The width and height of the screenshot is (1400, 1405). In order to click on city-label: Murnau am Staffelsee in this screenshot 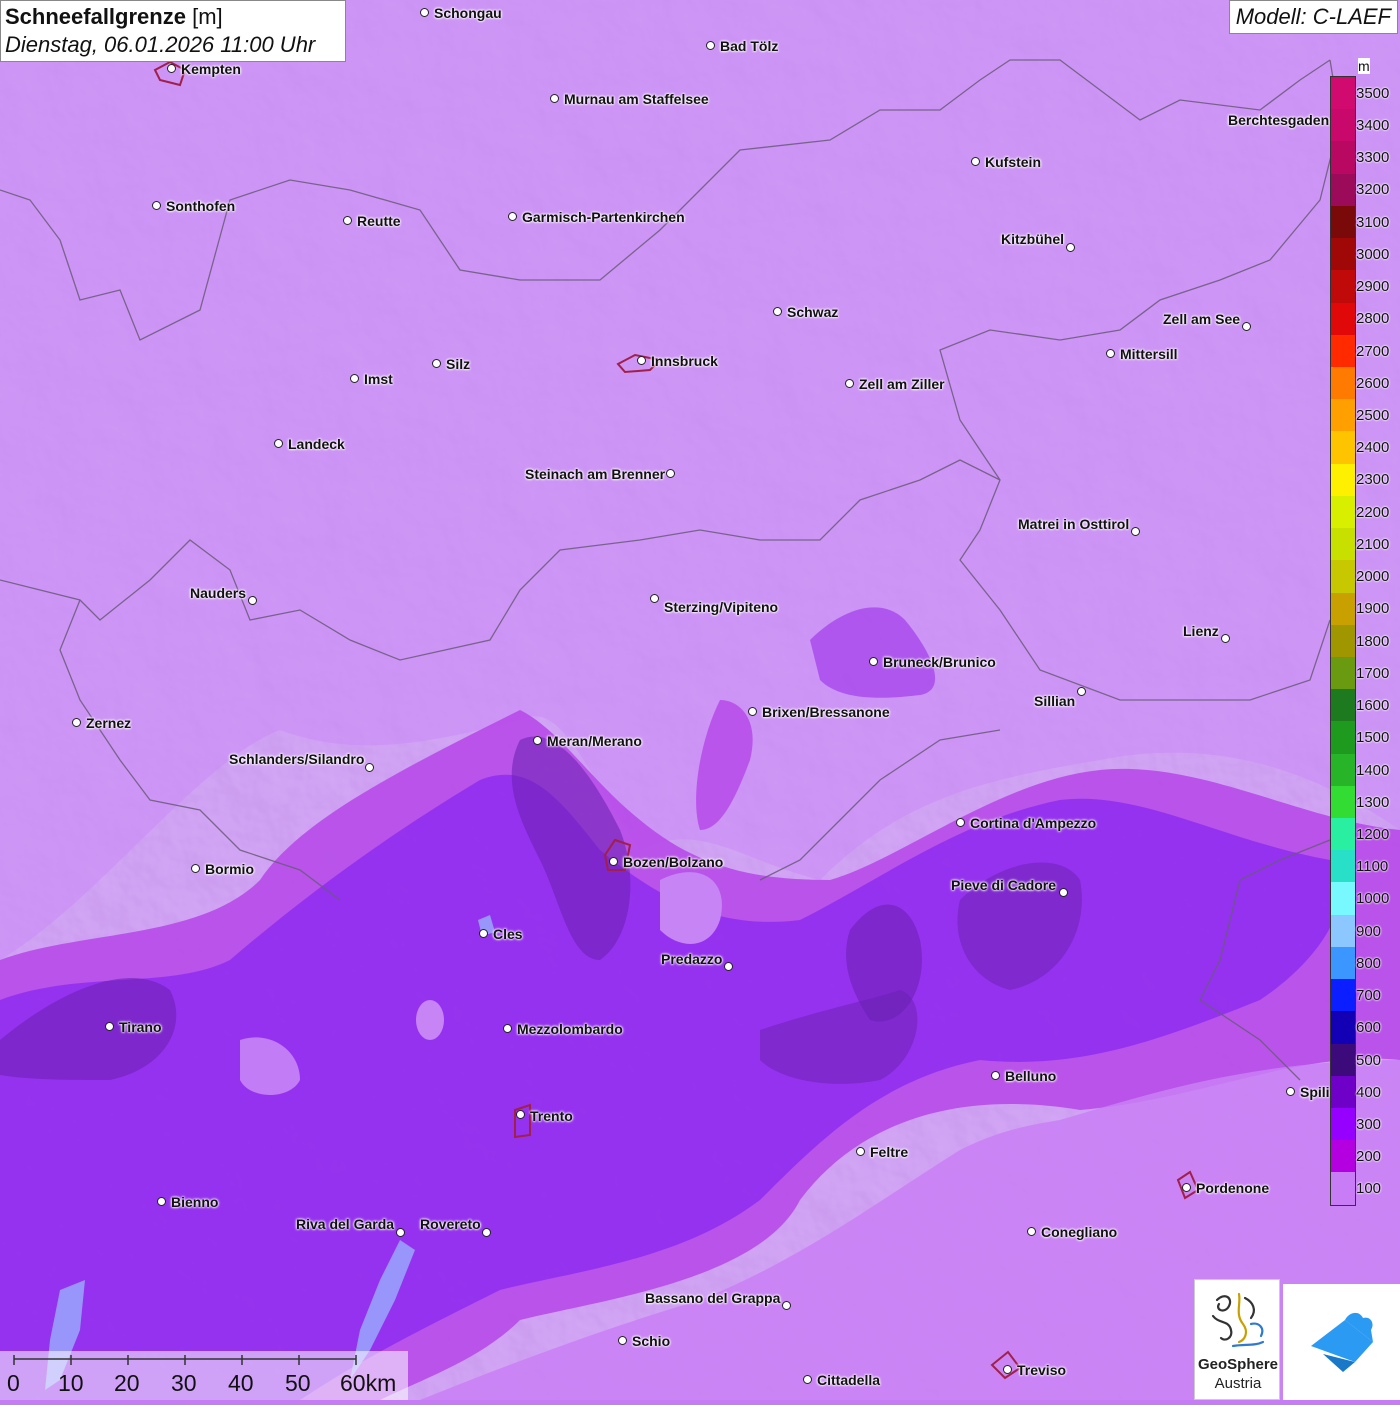, I will do `click(636, 99)`.